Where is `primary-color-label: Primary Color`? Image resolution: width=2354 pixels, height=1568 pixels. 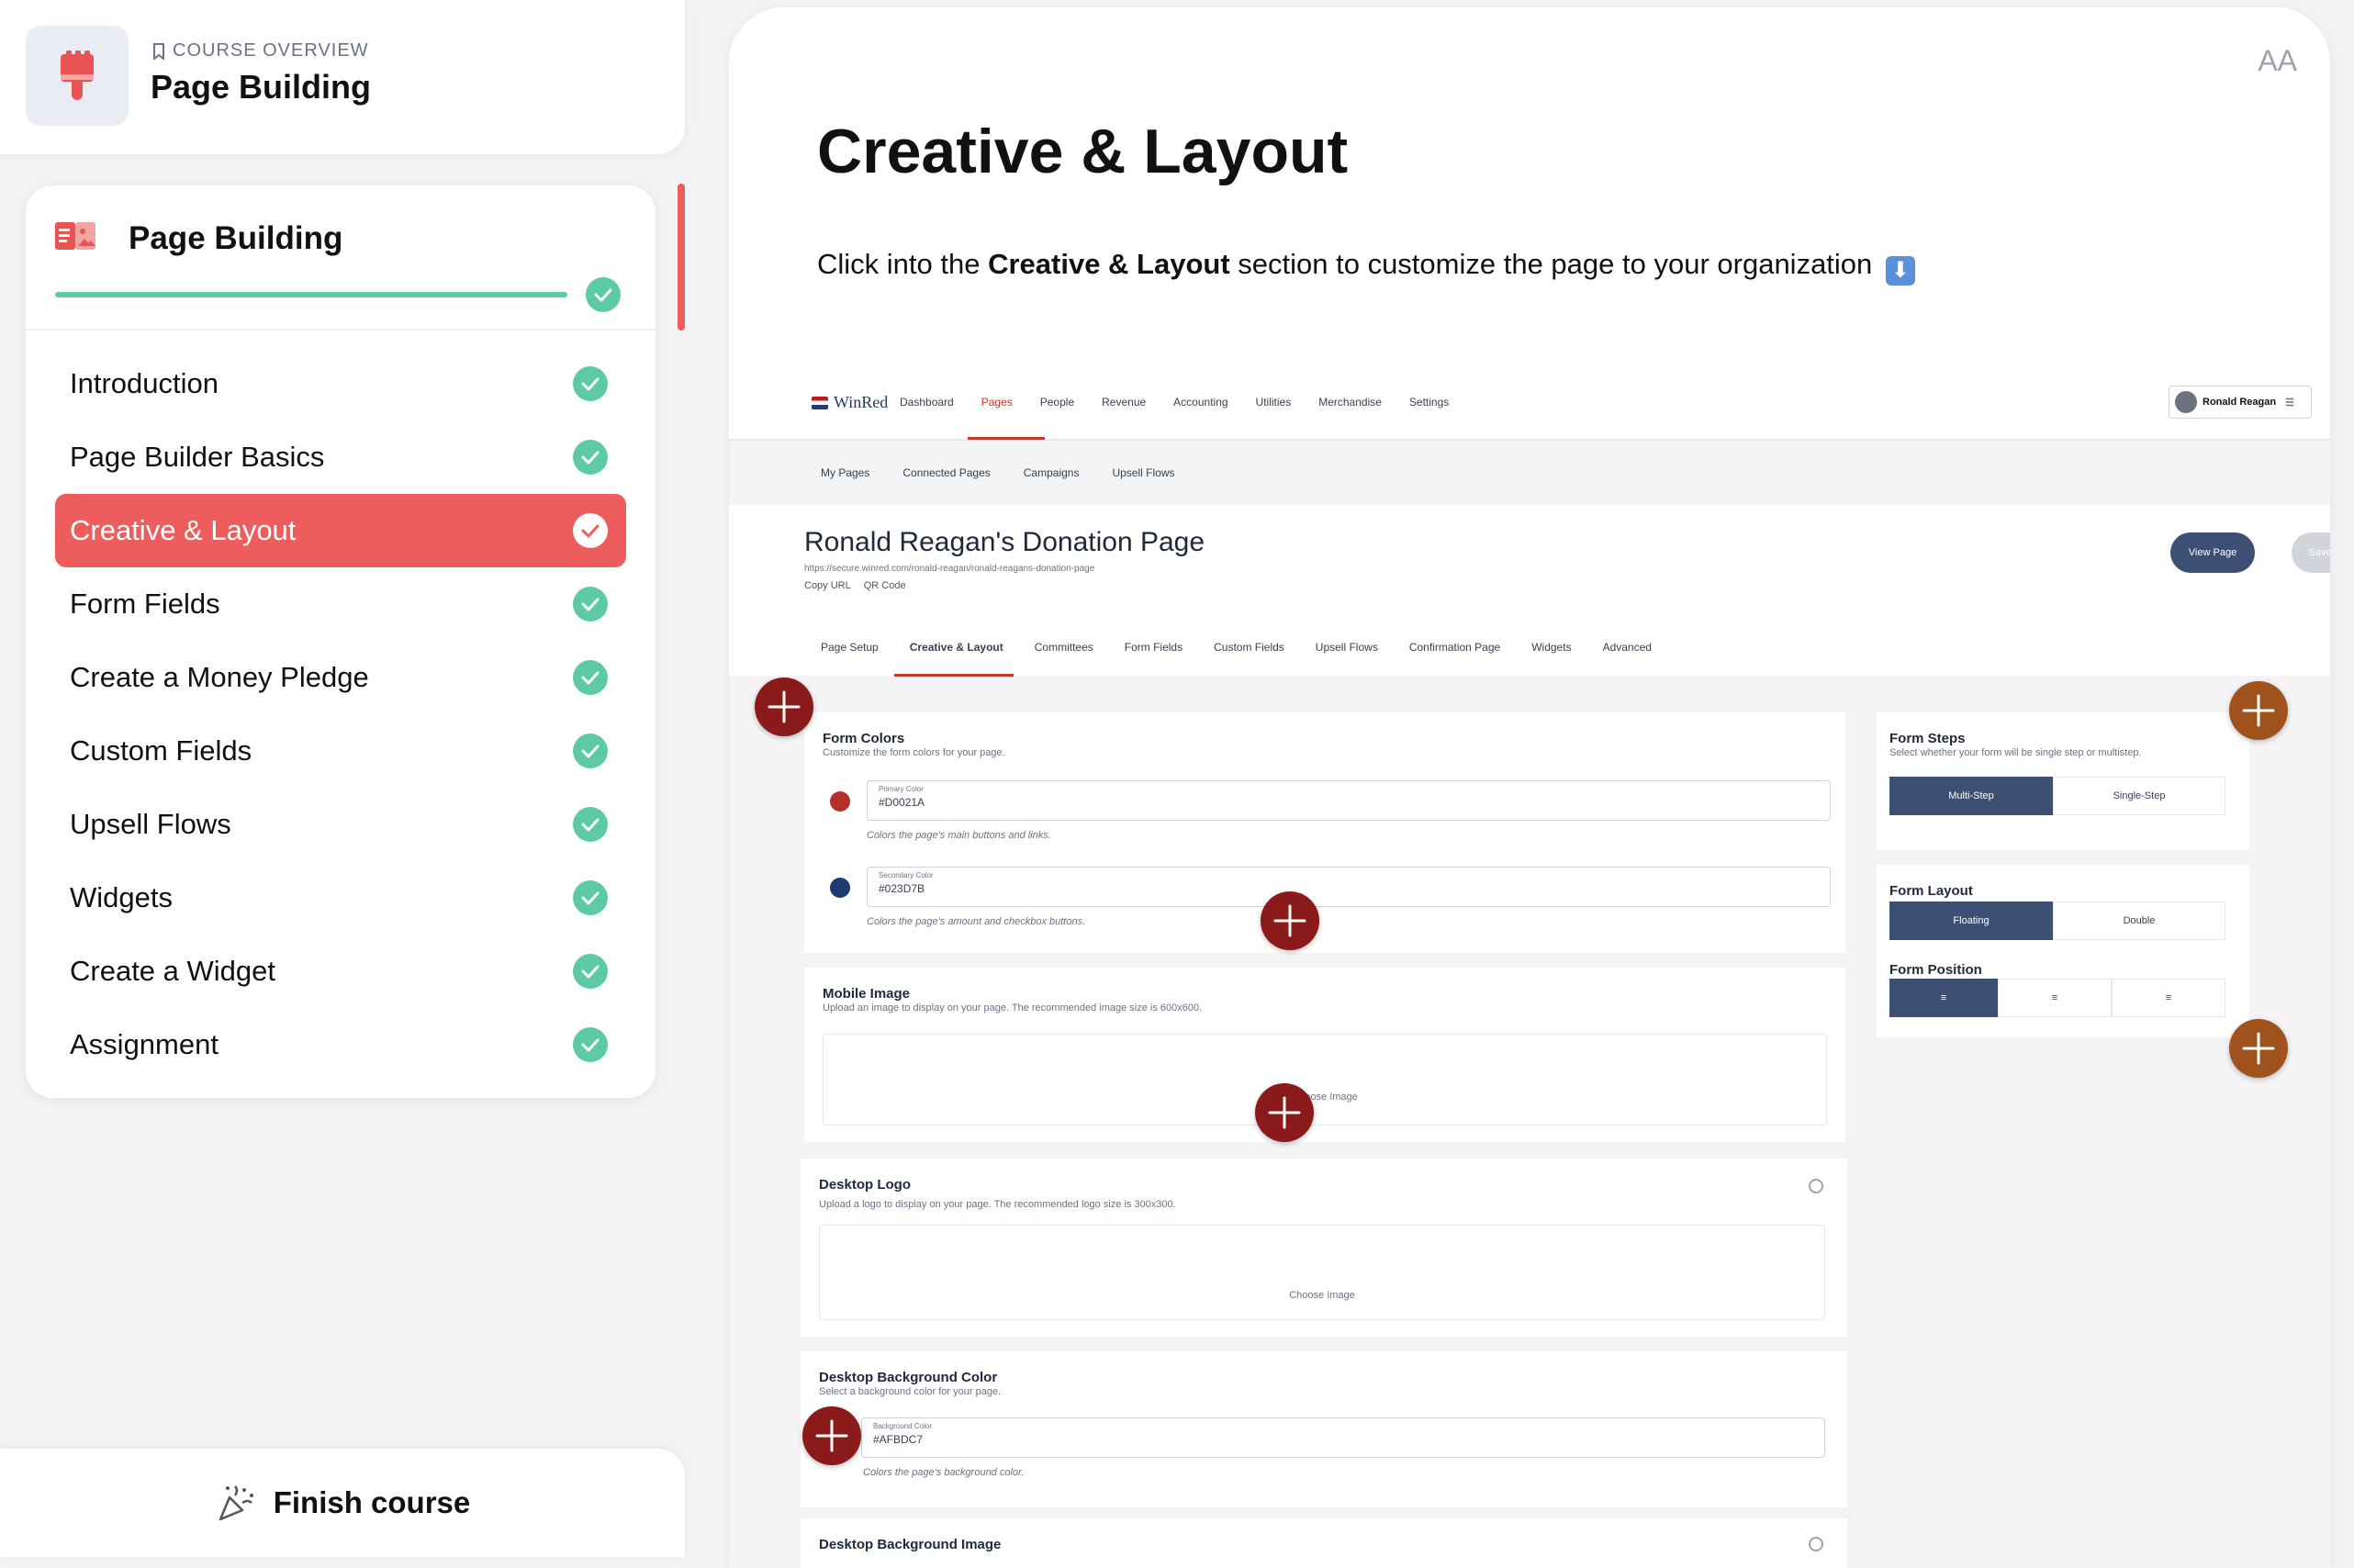
primary-color-label: Primary Color is located at coordinates (902, 789).